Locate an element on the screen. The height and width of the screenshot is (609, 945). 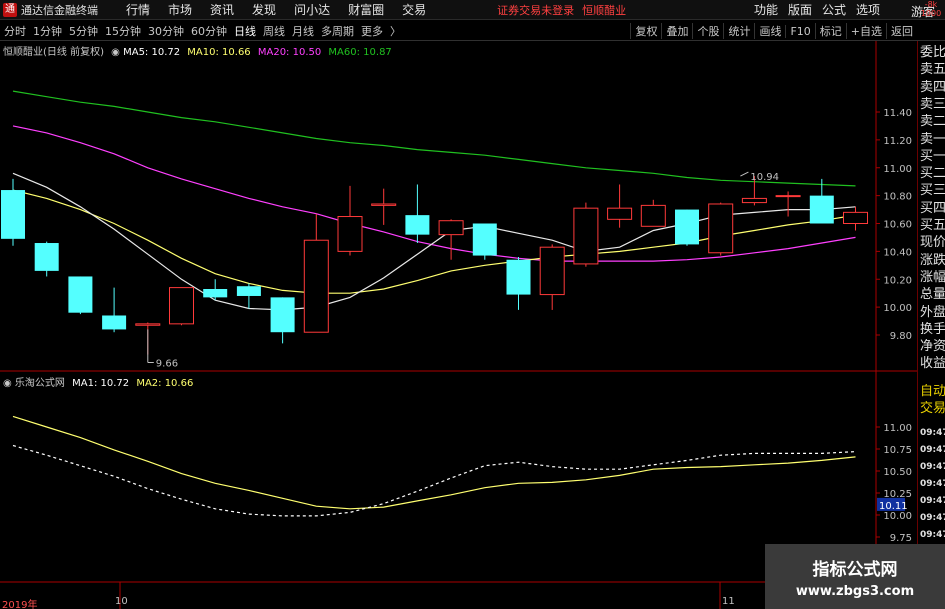
menu-discover: 发现 is located at coordinates (264, 9).